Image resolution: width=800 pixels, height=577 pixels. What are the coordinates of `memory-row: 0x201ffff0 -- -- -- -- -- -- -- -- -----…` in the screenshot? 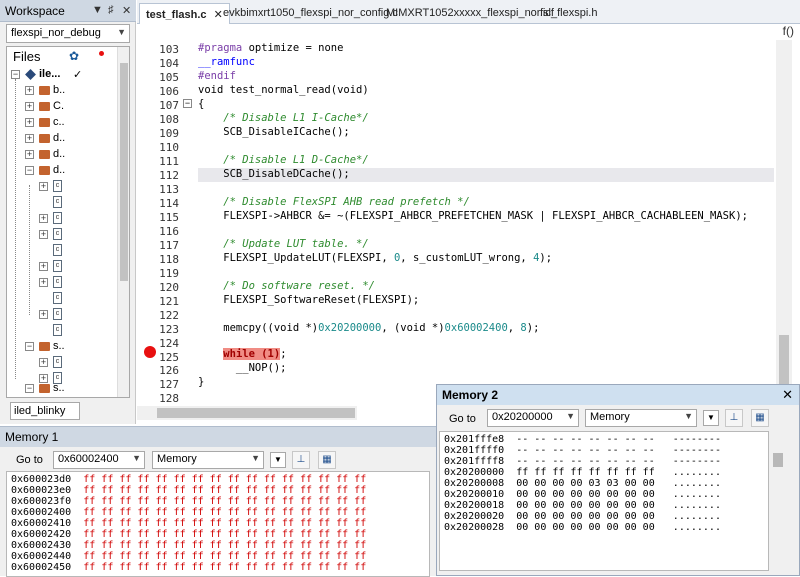 It's located at (582, 450).